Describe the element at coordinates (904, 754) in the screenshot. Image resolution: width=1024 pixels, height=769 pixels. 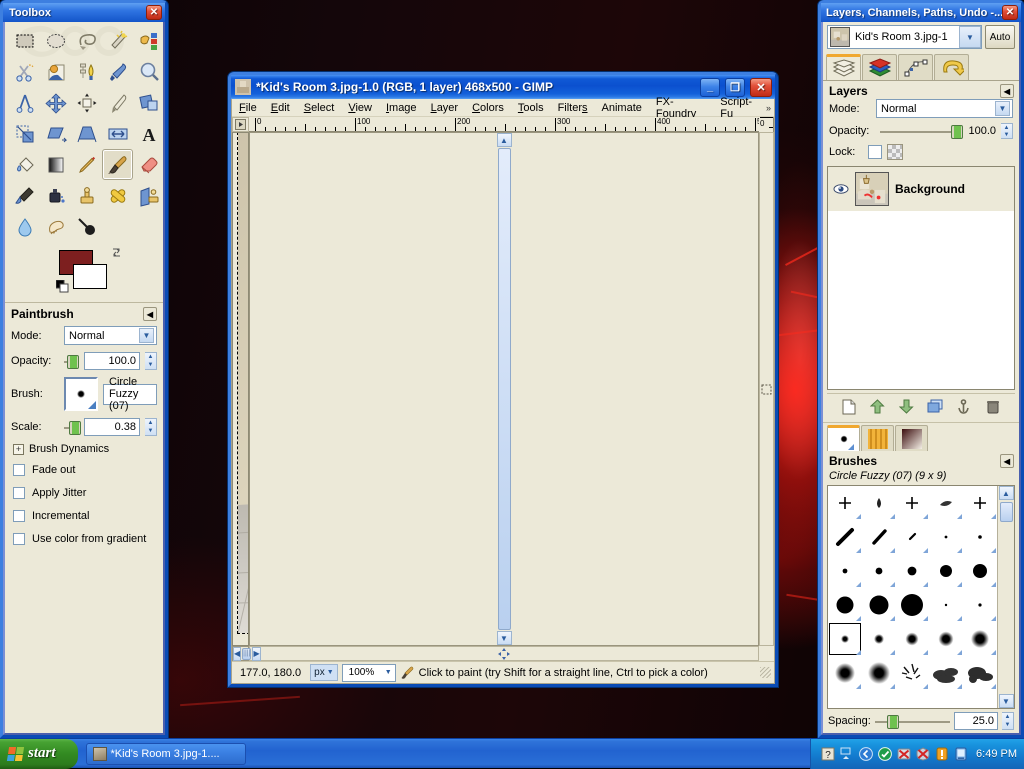
I see `firewall-alert-icon` at that location.